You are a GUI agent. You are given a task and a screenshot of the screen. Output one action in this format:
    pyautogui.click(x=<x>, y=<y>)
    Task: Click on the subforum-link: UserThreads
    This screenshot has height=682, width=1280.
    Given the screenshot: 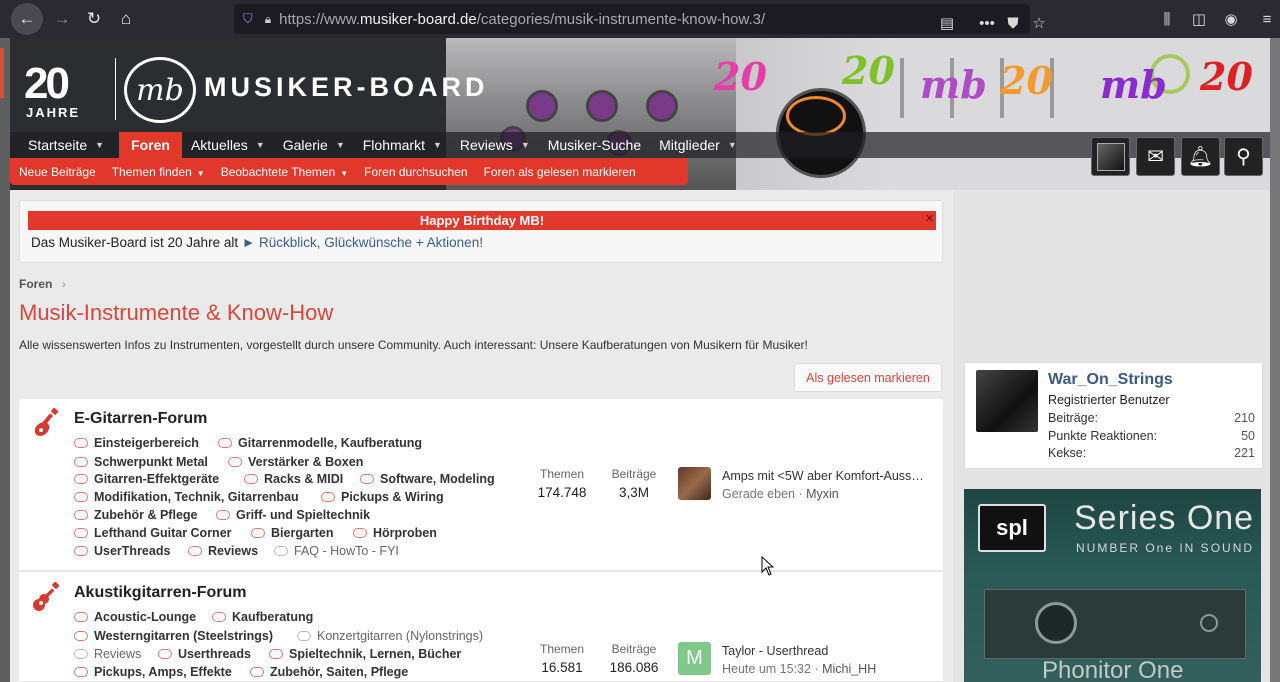 What is the action you would take?
    pyautogui.click(x=122, y=551)
    